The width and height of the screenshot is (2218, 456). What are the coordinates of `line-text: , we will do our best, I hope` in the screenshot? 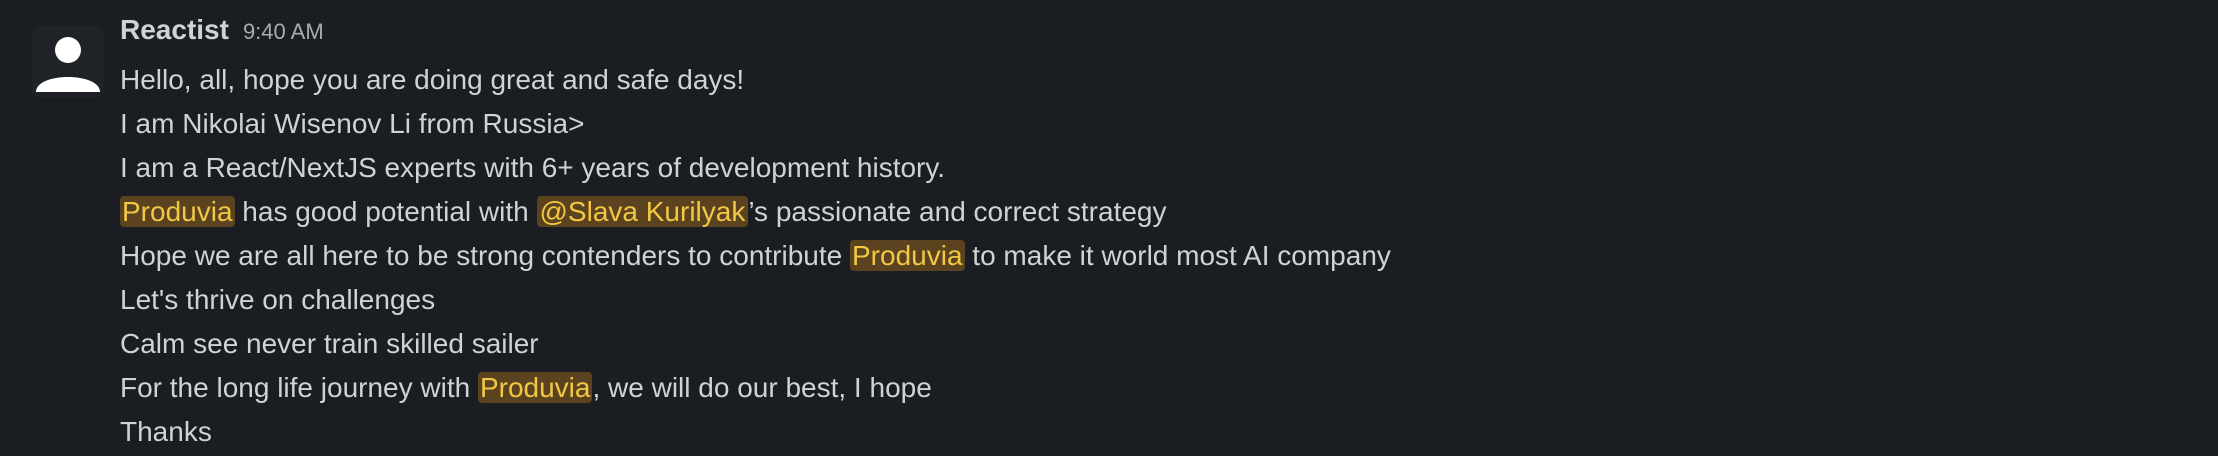 It's located at (762, 387).